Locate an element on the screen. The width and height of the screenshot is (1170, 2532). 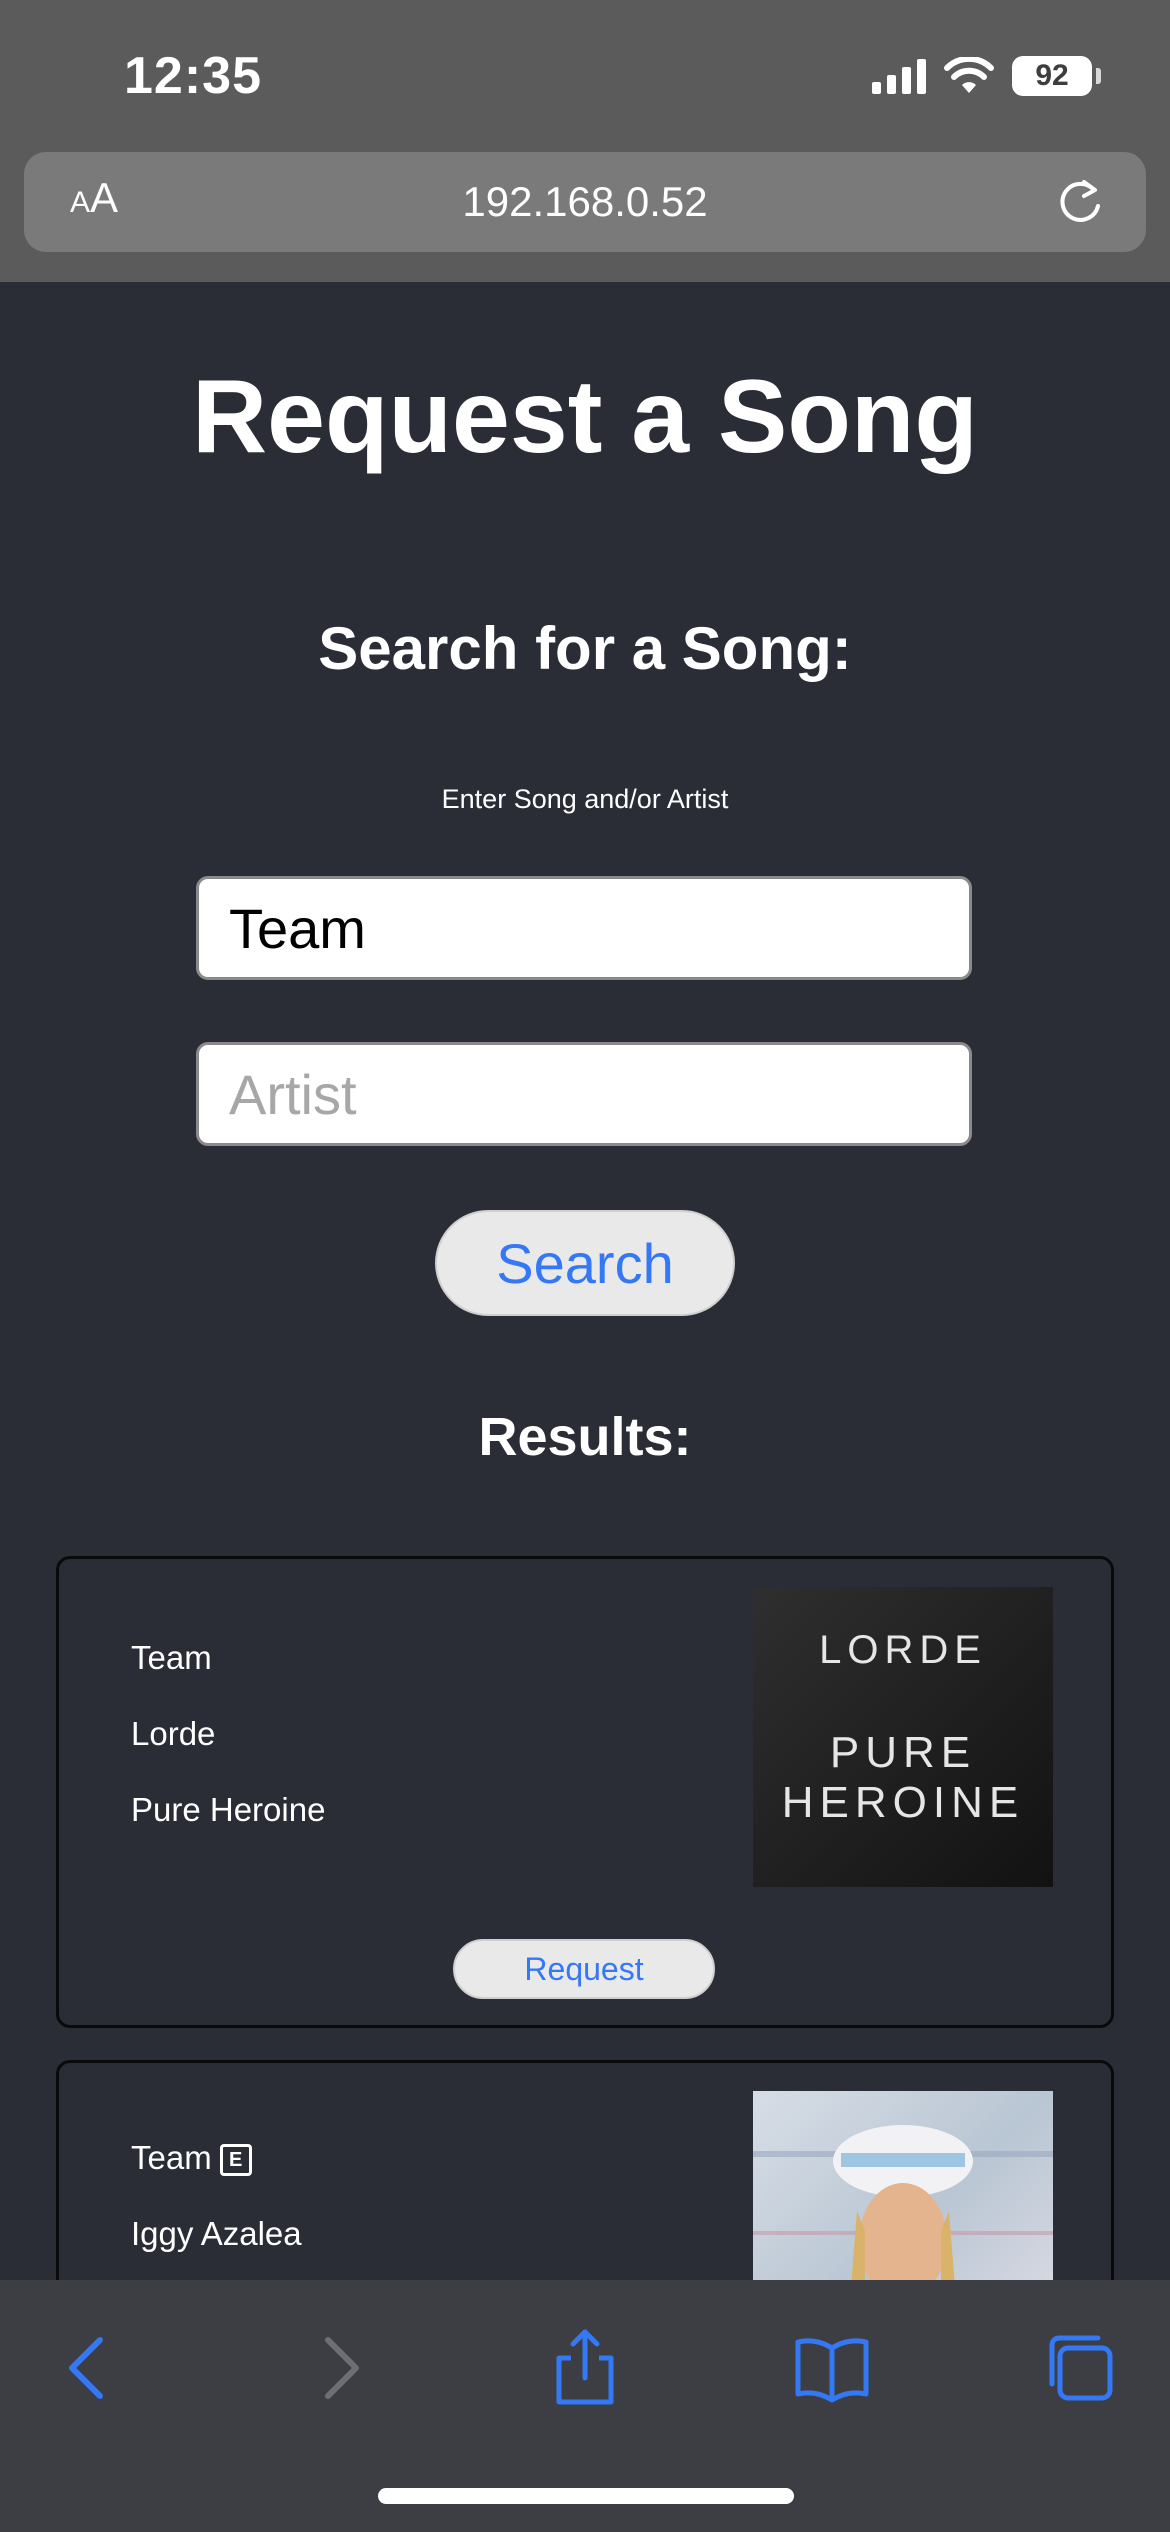
wifi-icon is located at coordinates (969, 75).